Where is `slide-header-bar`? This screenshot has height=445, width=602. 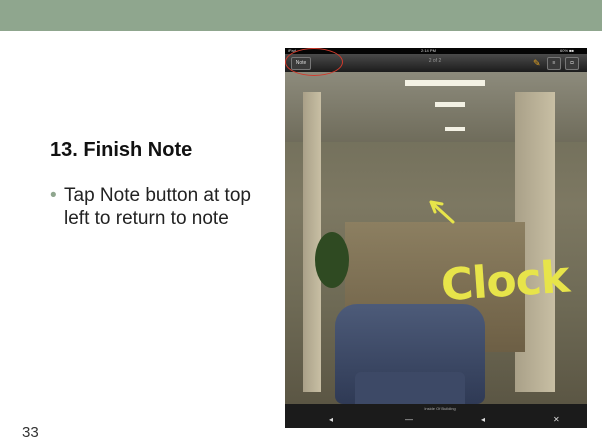 slide-header-bar is located at coordinates (301, 15).